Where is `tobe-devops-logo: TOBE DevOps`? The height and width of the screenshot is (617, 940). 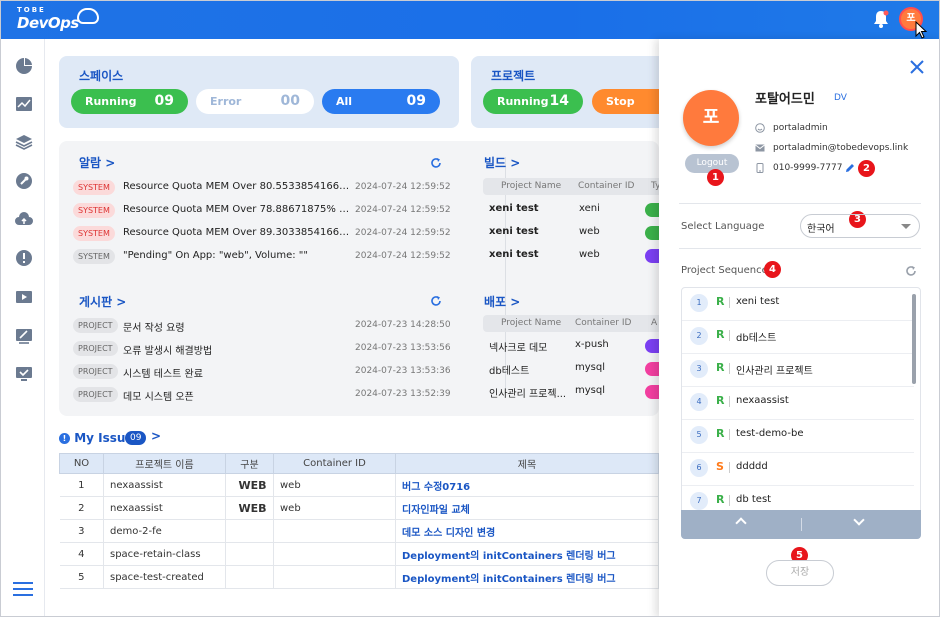
tobe-devops-logo: TOBE DevOps is located at coordinates (58, 19).